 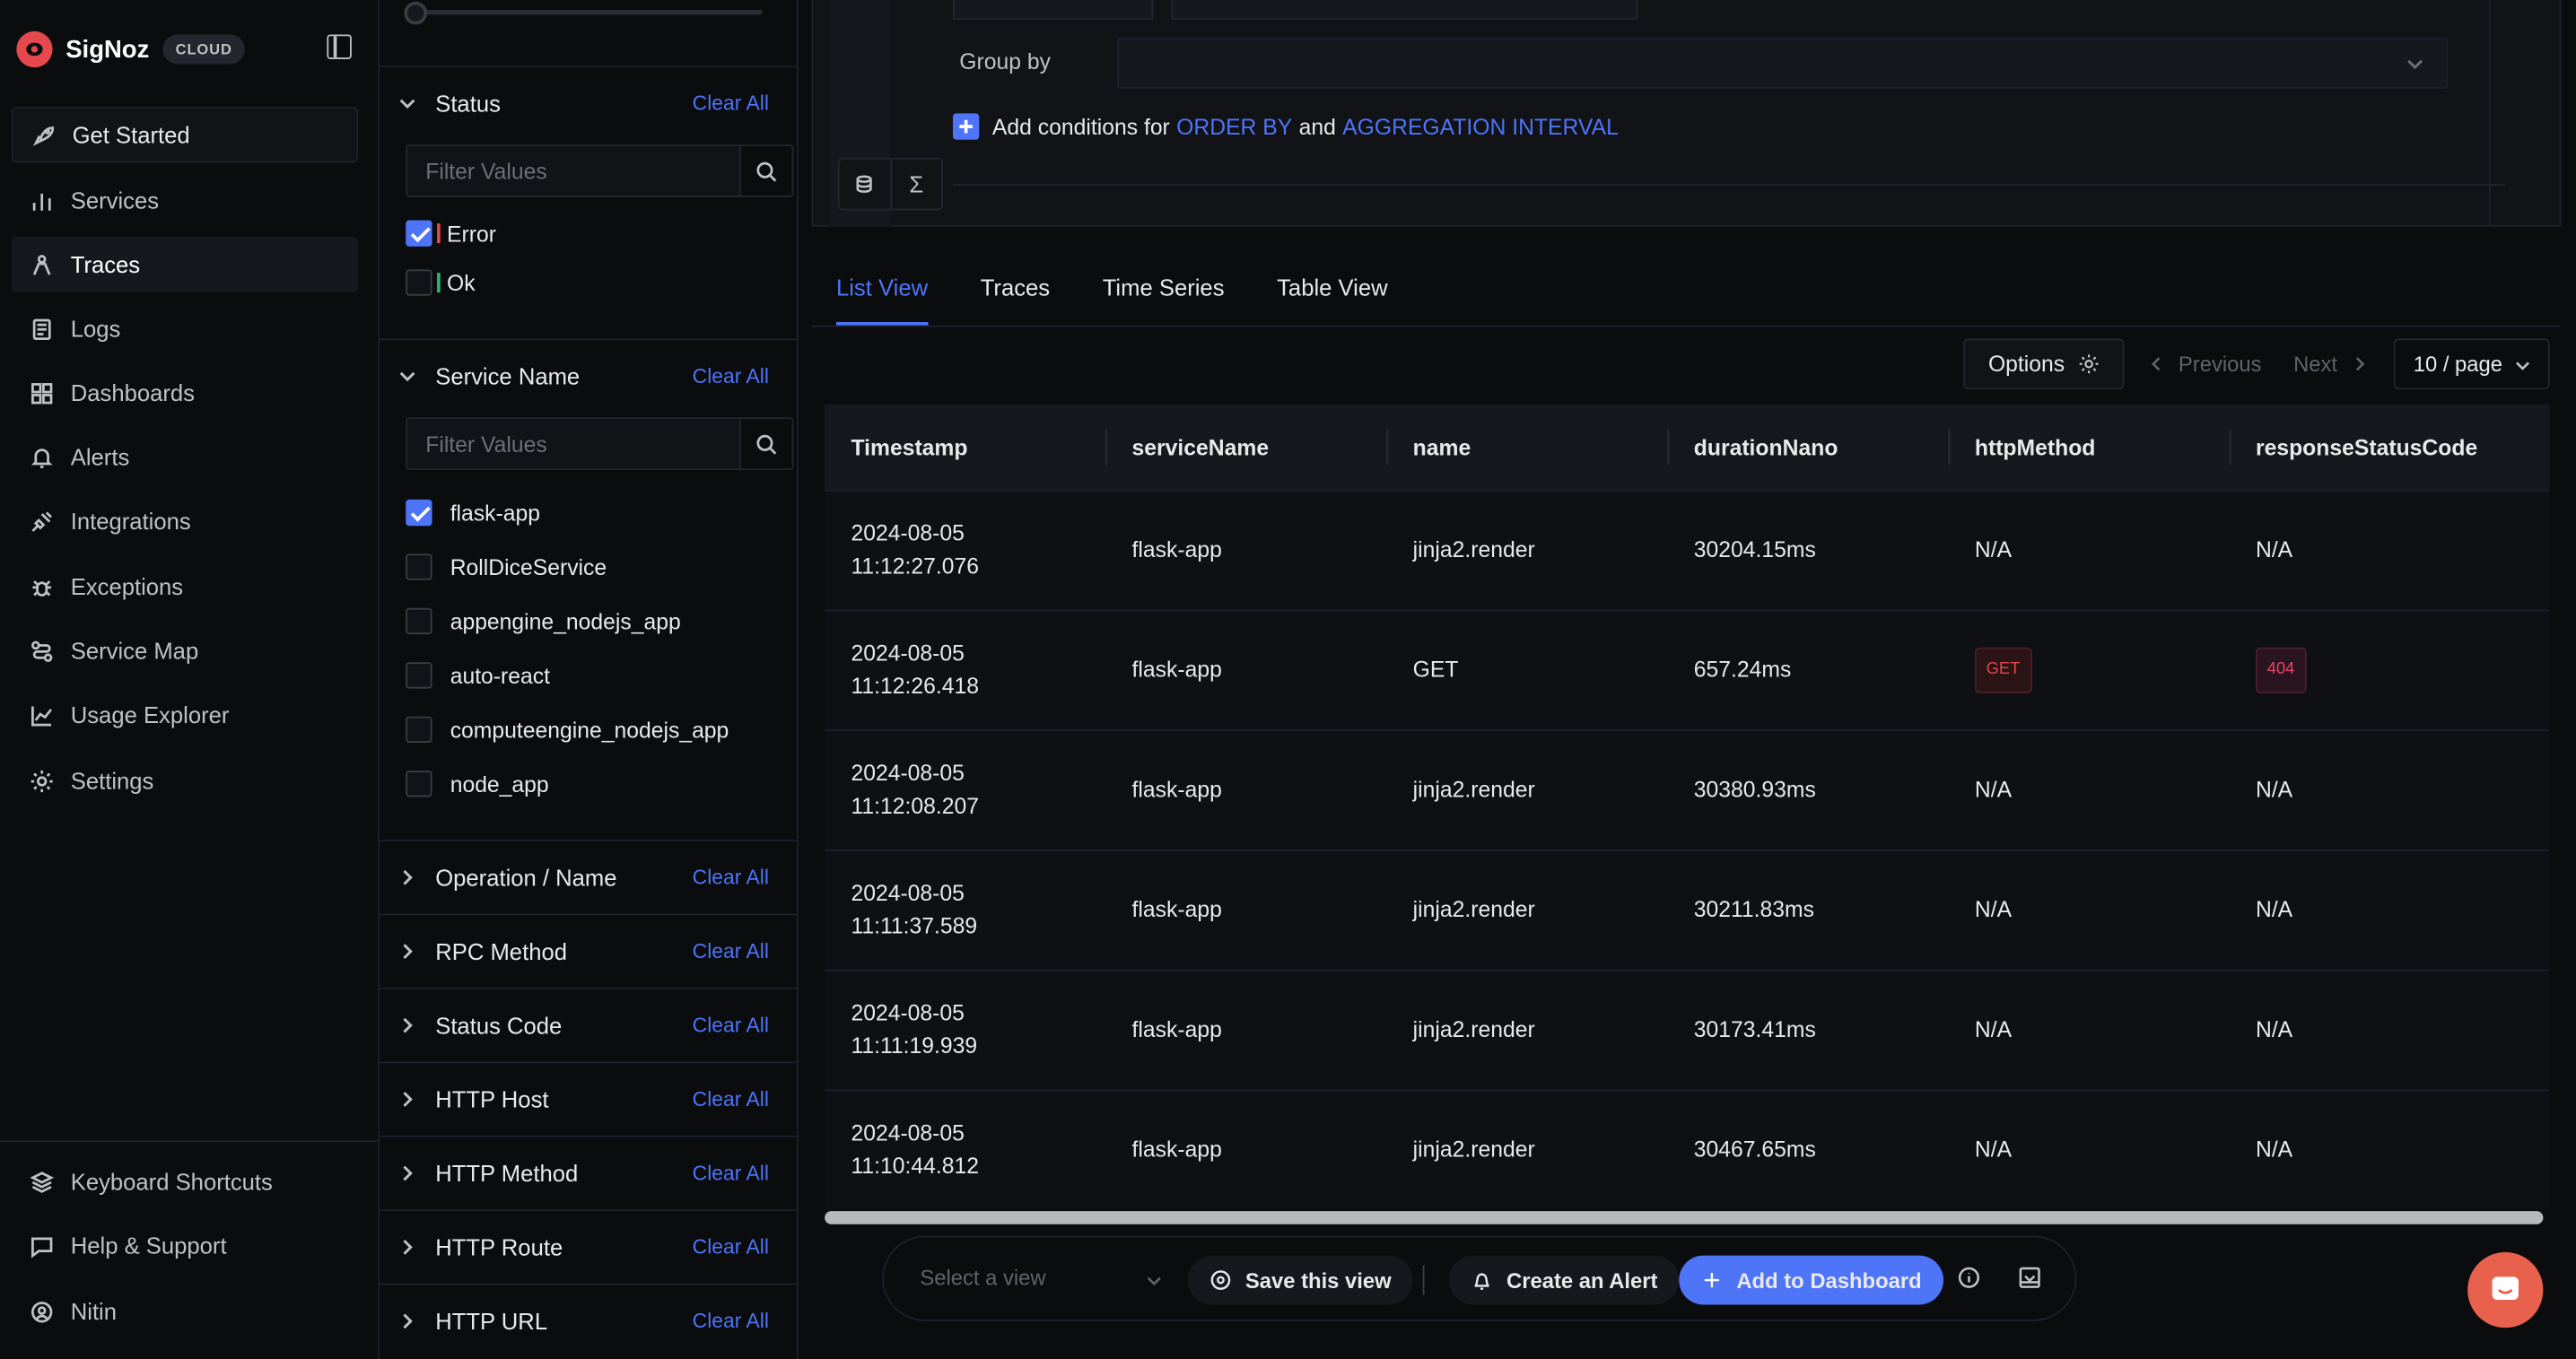 I want to click on sidebar-collapse-icon, so click(x=340, y=46).